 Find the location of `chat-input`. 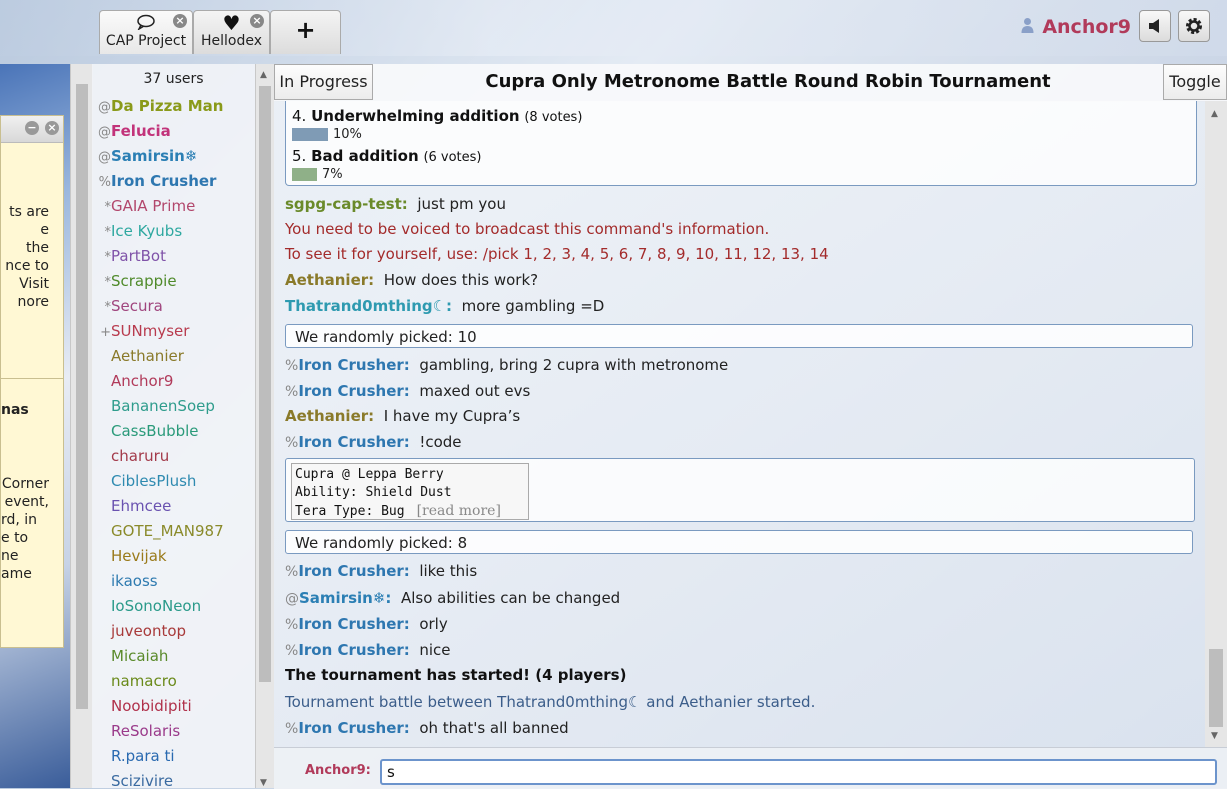

chat-input is located at coordinates (798, 772).